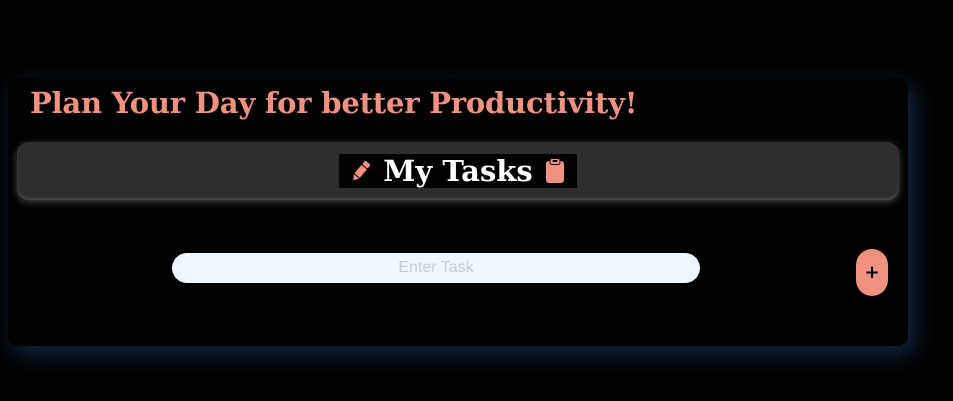  I want to click on clipboard-icon, so click(555, 171).